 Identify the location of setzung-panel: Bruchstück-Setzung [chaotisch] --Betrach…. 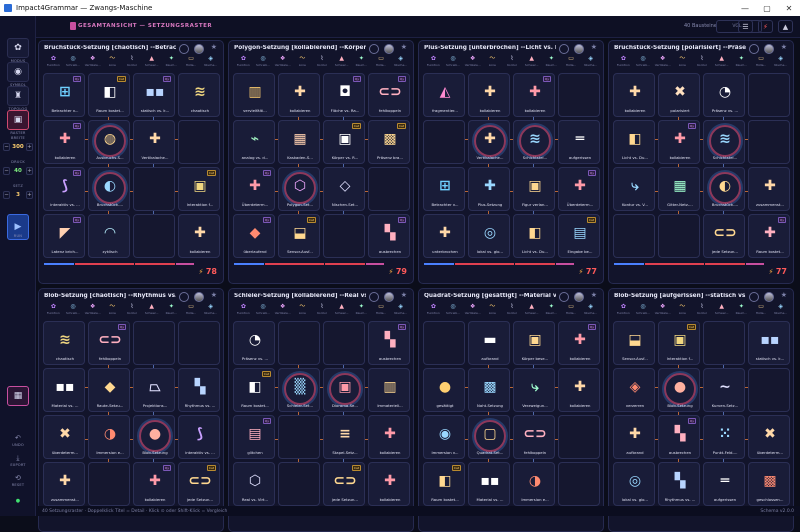
(131, 162).